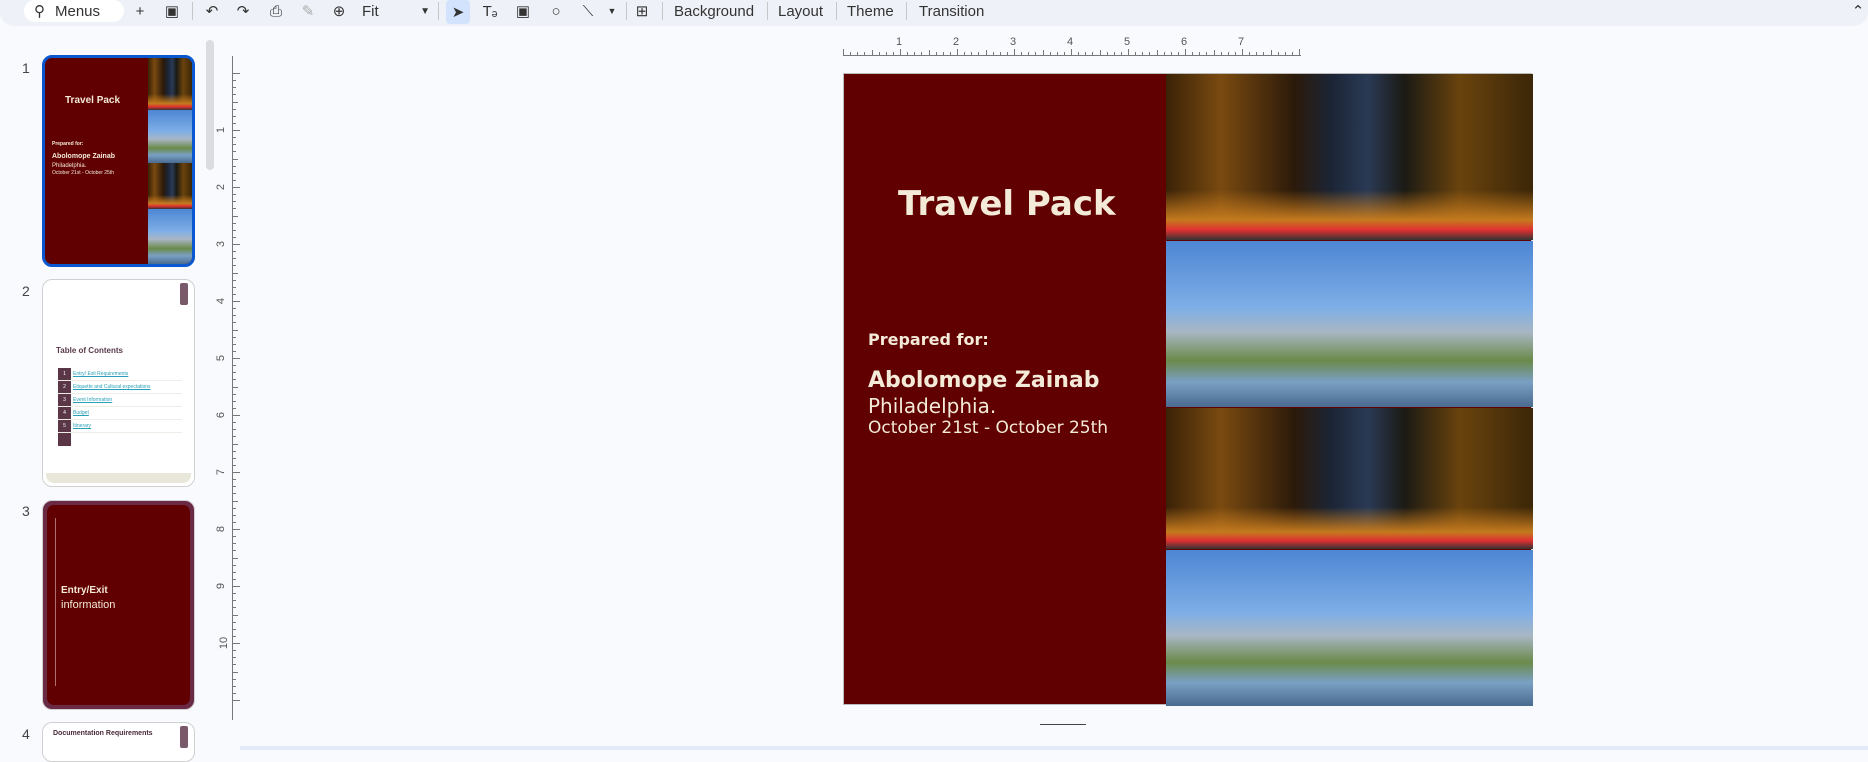 The height and width of the screenshot is (762, 1868). What do you see at coordinates (88, 605) in the screenshot?
I see `thumb-subtitle: information` at bounding box center [88, 605].